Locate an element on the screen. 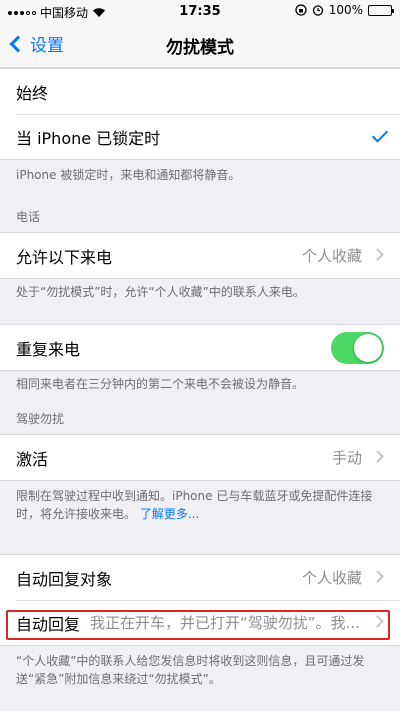 The height and width of the screenshot is (711, 400). auto-reply-to-row: 自动回复对象 个人收藏 is located at coordinates (200, 577).